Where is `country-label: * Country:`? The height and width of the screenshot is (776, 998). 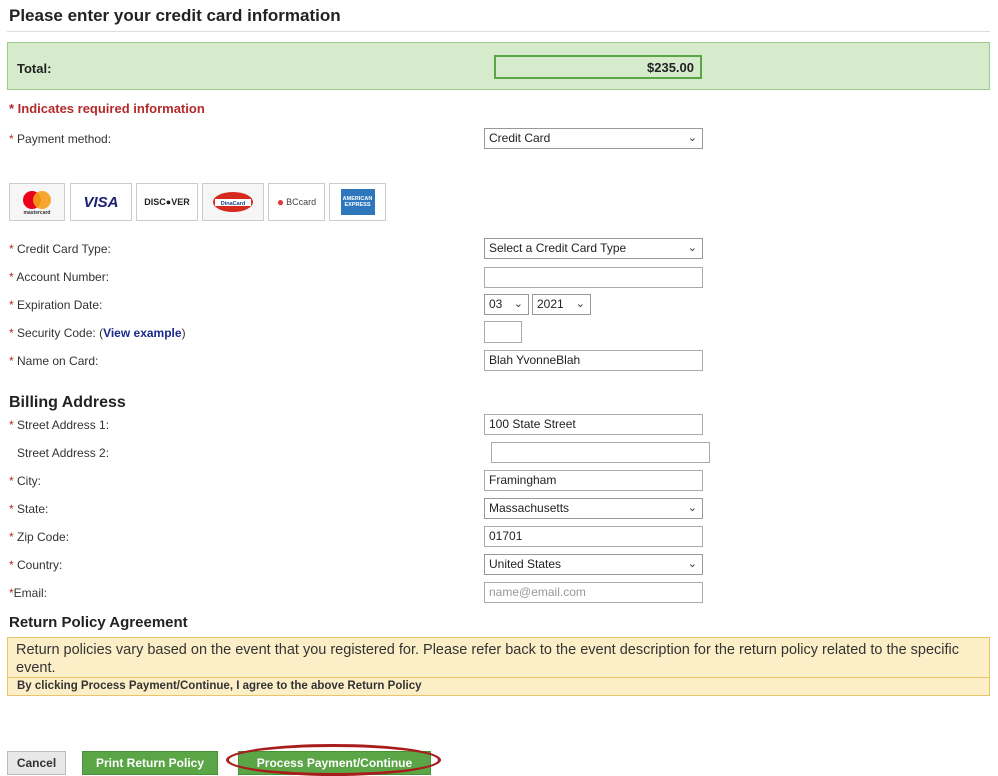 country-label: * Country: is located at coordinates (36, 565).